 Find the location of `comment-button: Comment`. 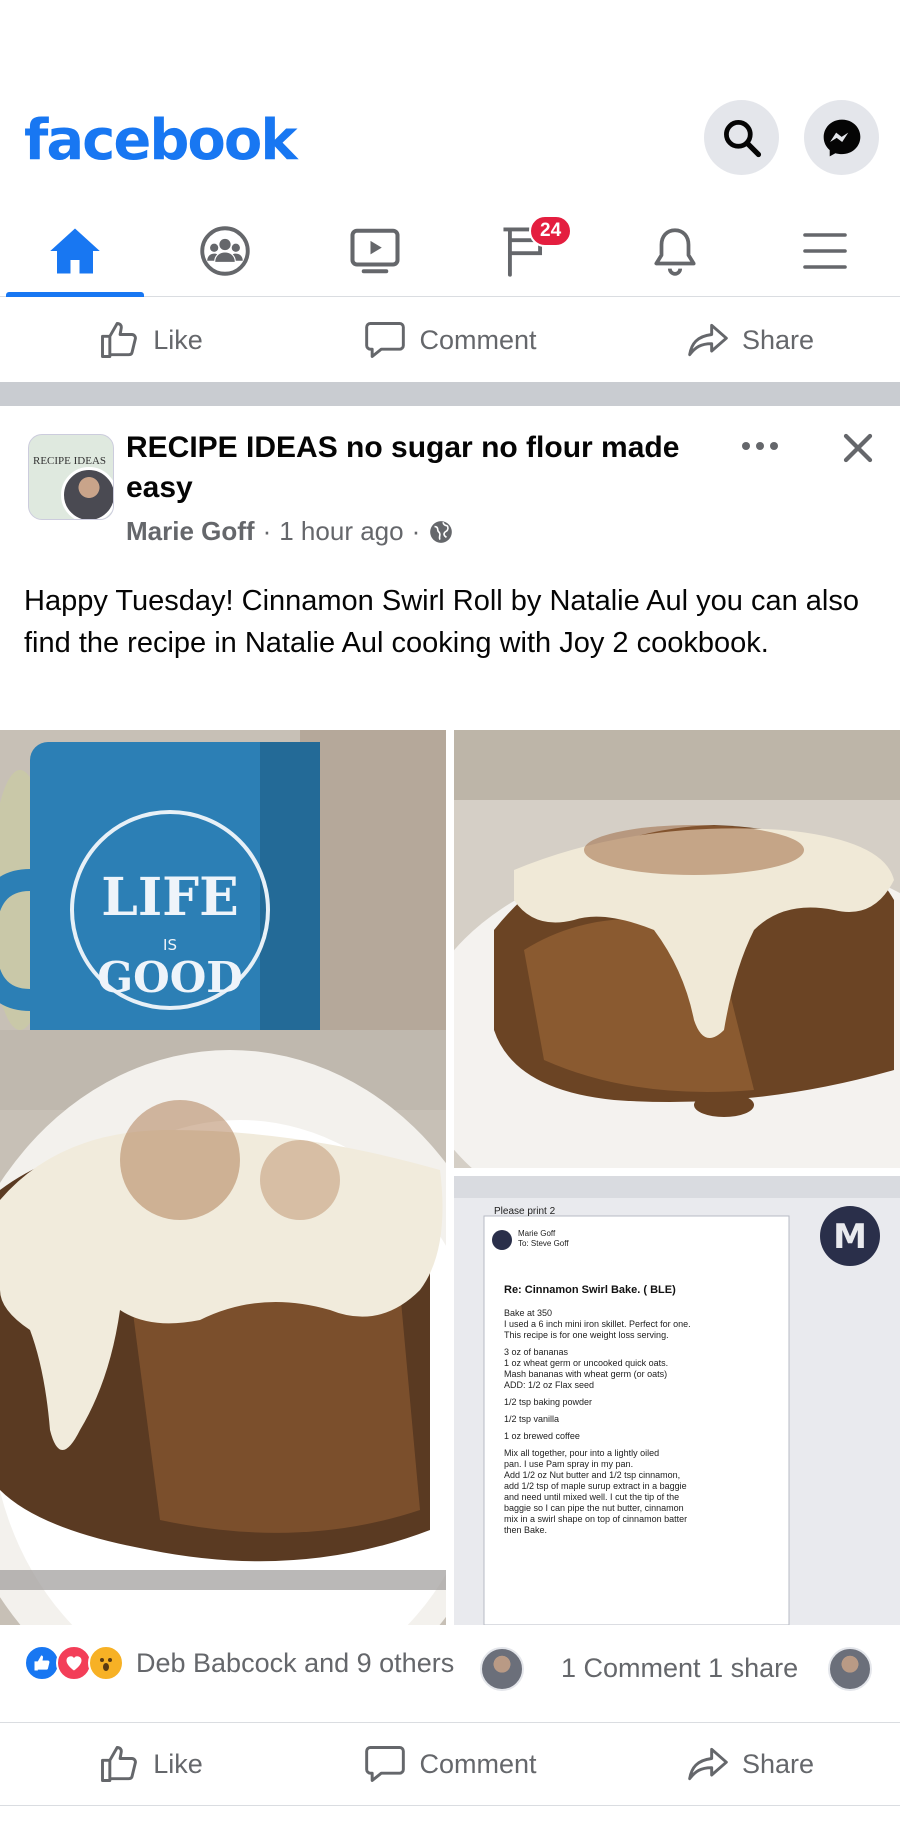

comment-button: Comment is located at coordinates (450, 340).